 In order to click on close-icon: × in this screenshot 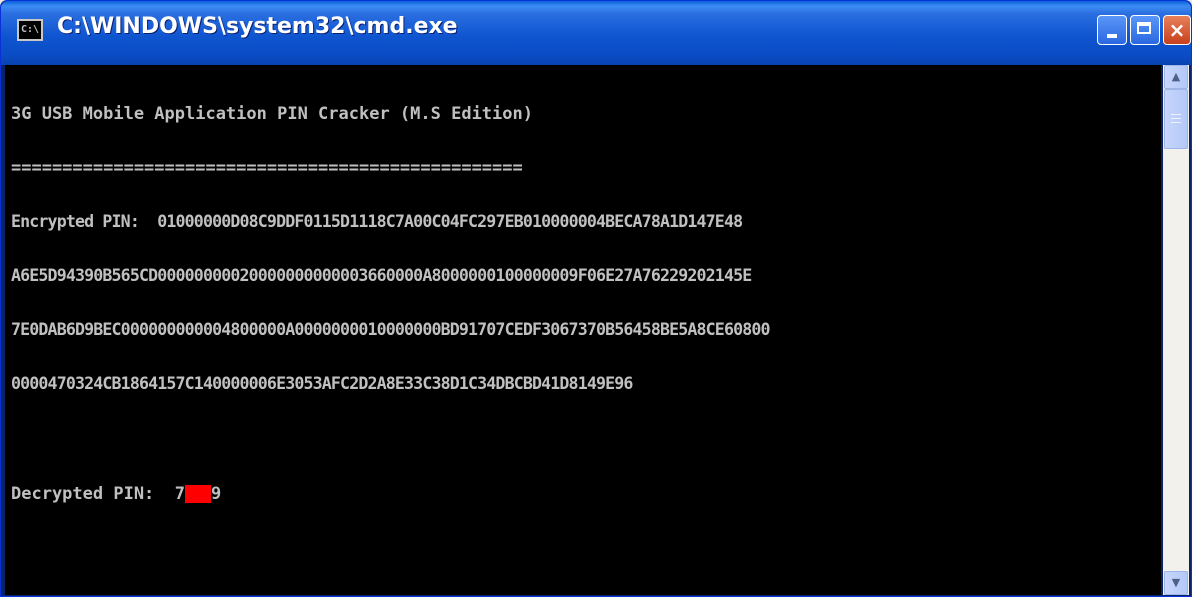, I will do `click(1177, 30)`.